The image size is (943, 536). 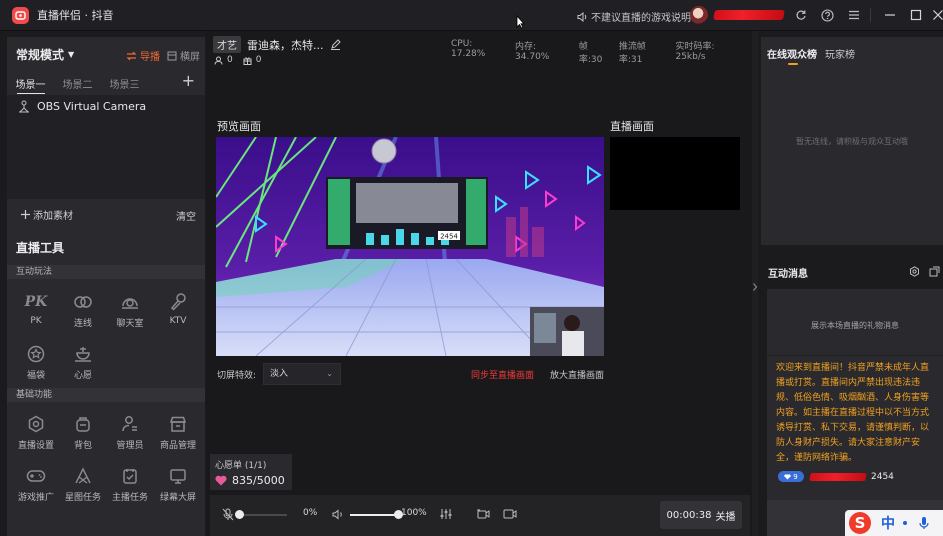 What do you see at coordinates (130, 433) in the screenshot?
I see `tool-admin: 管理员` at bounding box center [130, 433].